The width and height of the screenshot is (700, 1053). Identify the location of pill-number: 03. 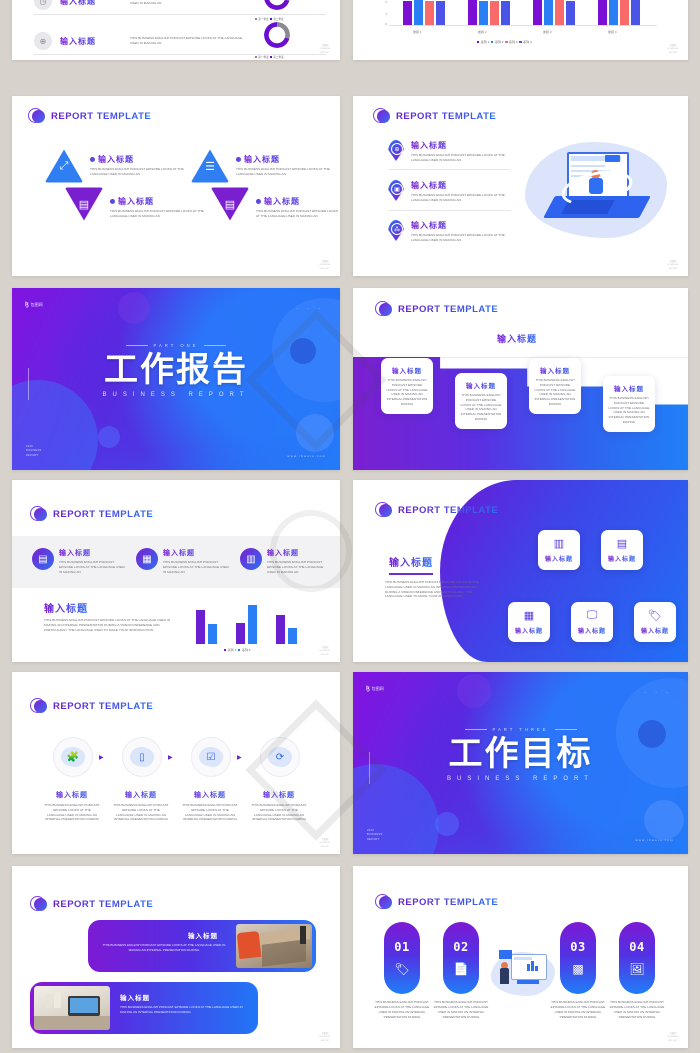
(578, 947).